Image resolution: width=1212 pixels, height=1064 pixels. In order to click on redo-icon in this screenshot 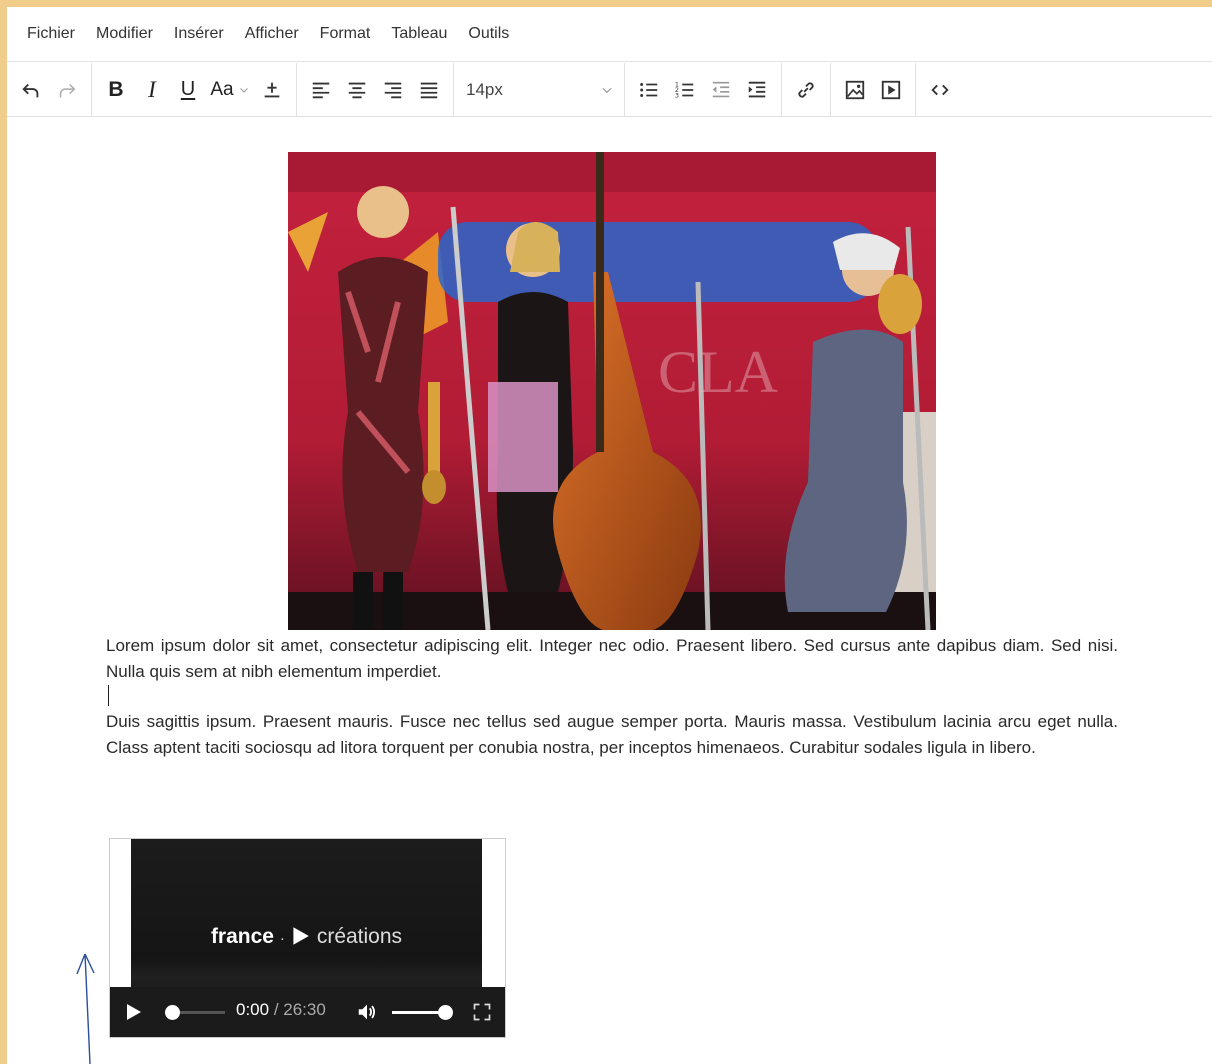, I will do `click(67, 90)`.